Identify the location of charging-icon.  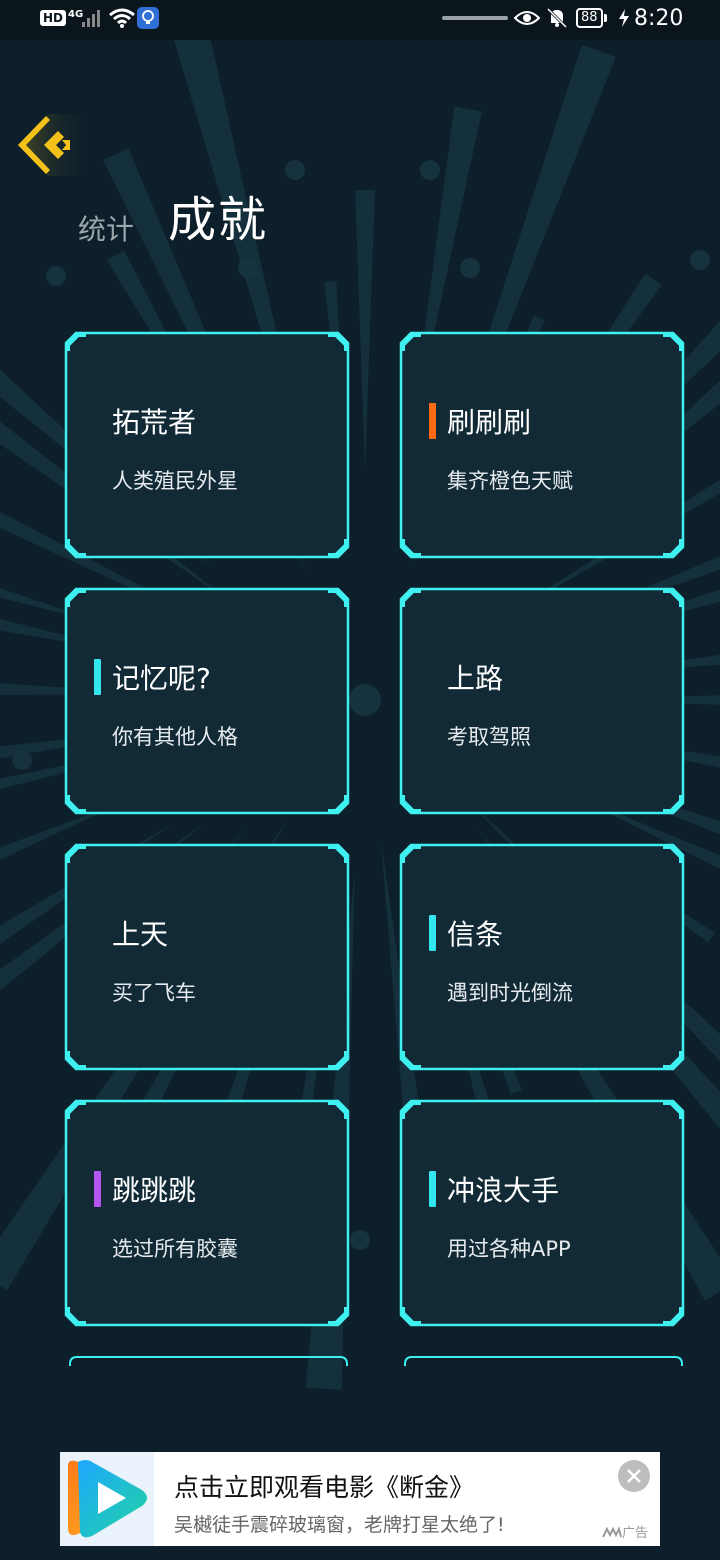
(624, 18).